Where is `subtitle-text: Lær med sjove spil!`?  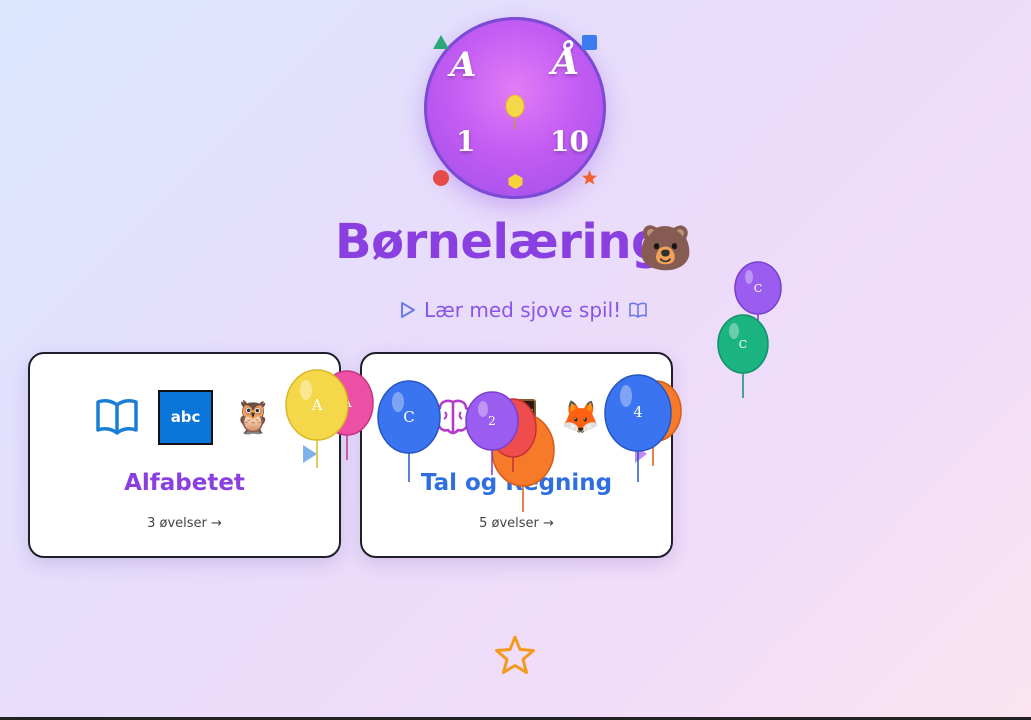
subtitle-text: Lær med sjove spil! is located at coordinates (523, 310).